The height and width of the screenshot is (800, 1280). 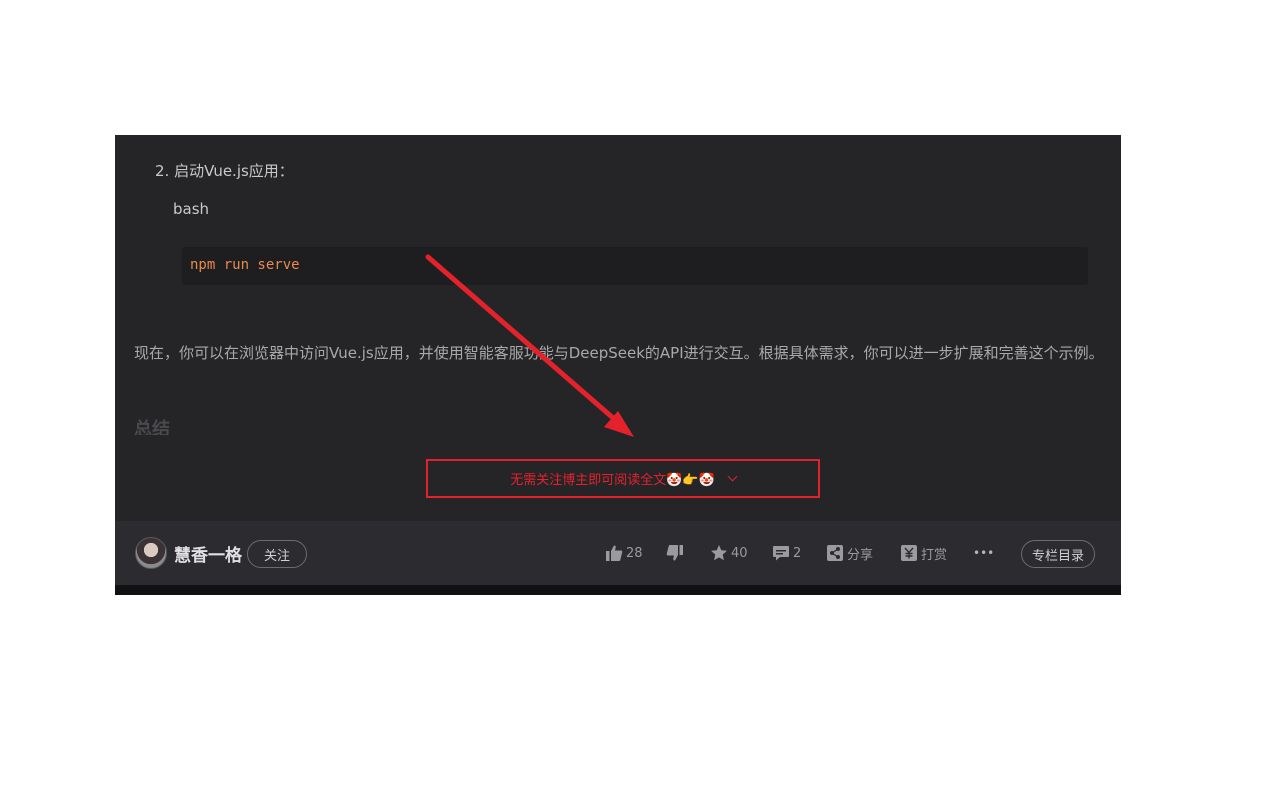 I want to click on follow-button: 关注, so click(x=277, y=554).